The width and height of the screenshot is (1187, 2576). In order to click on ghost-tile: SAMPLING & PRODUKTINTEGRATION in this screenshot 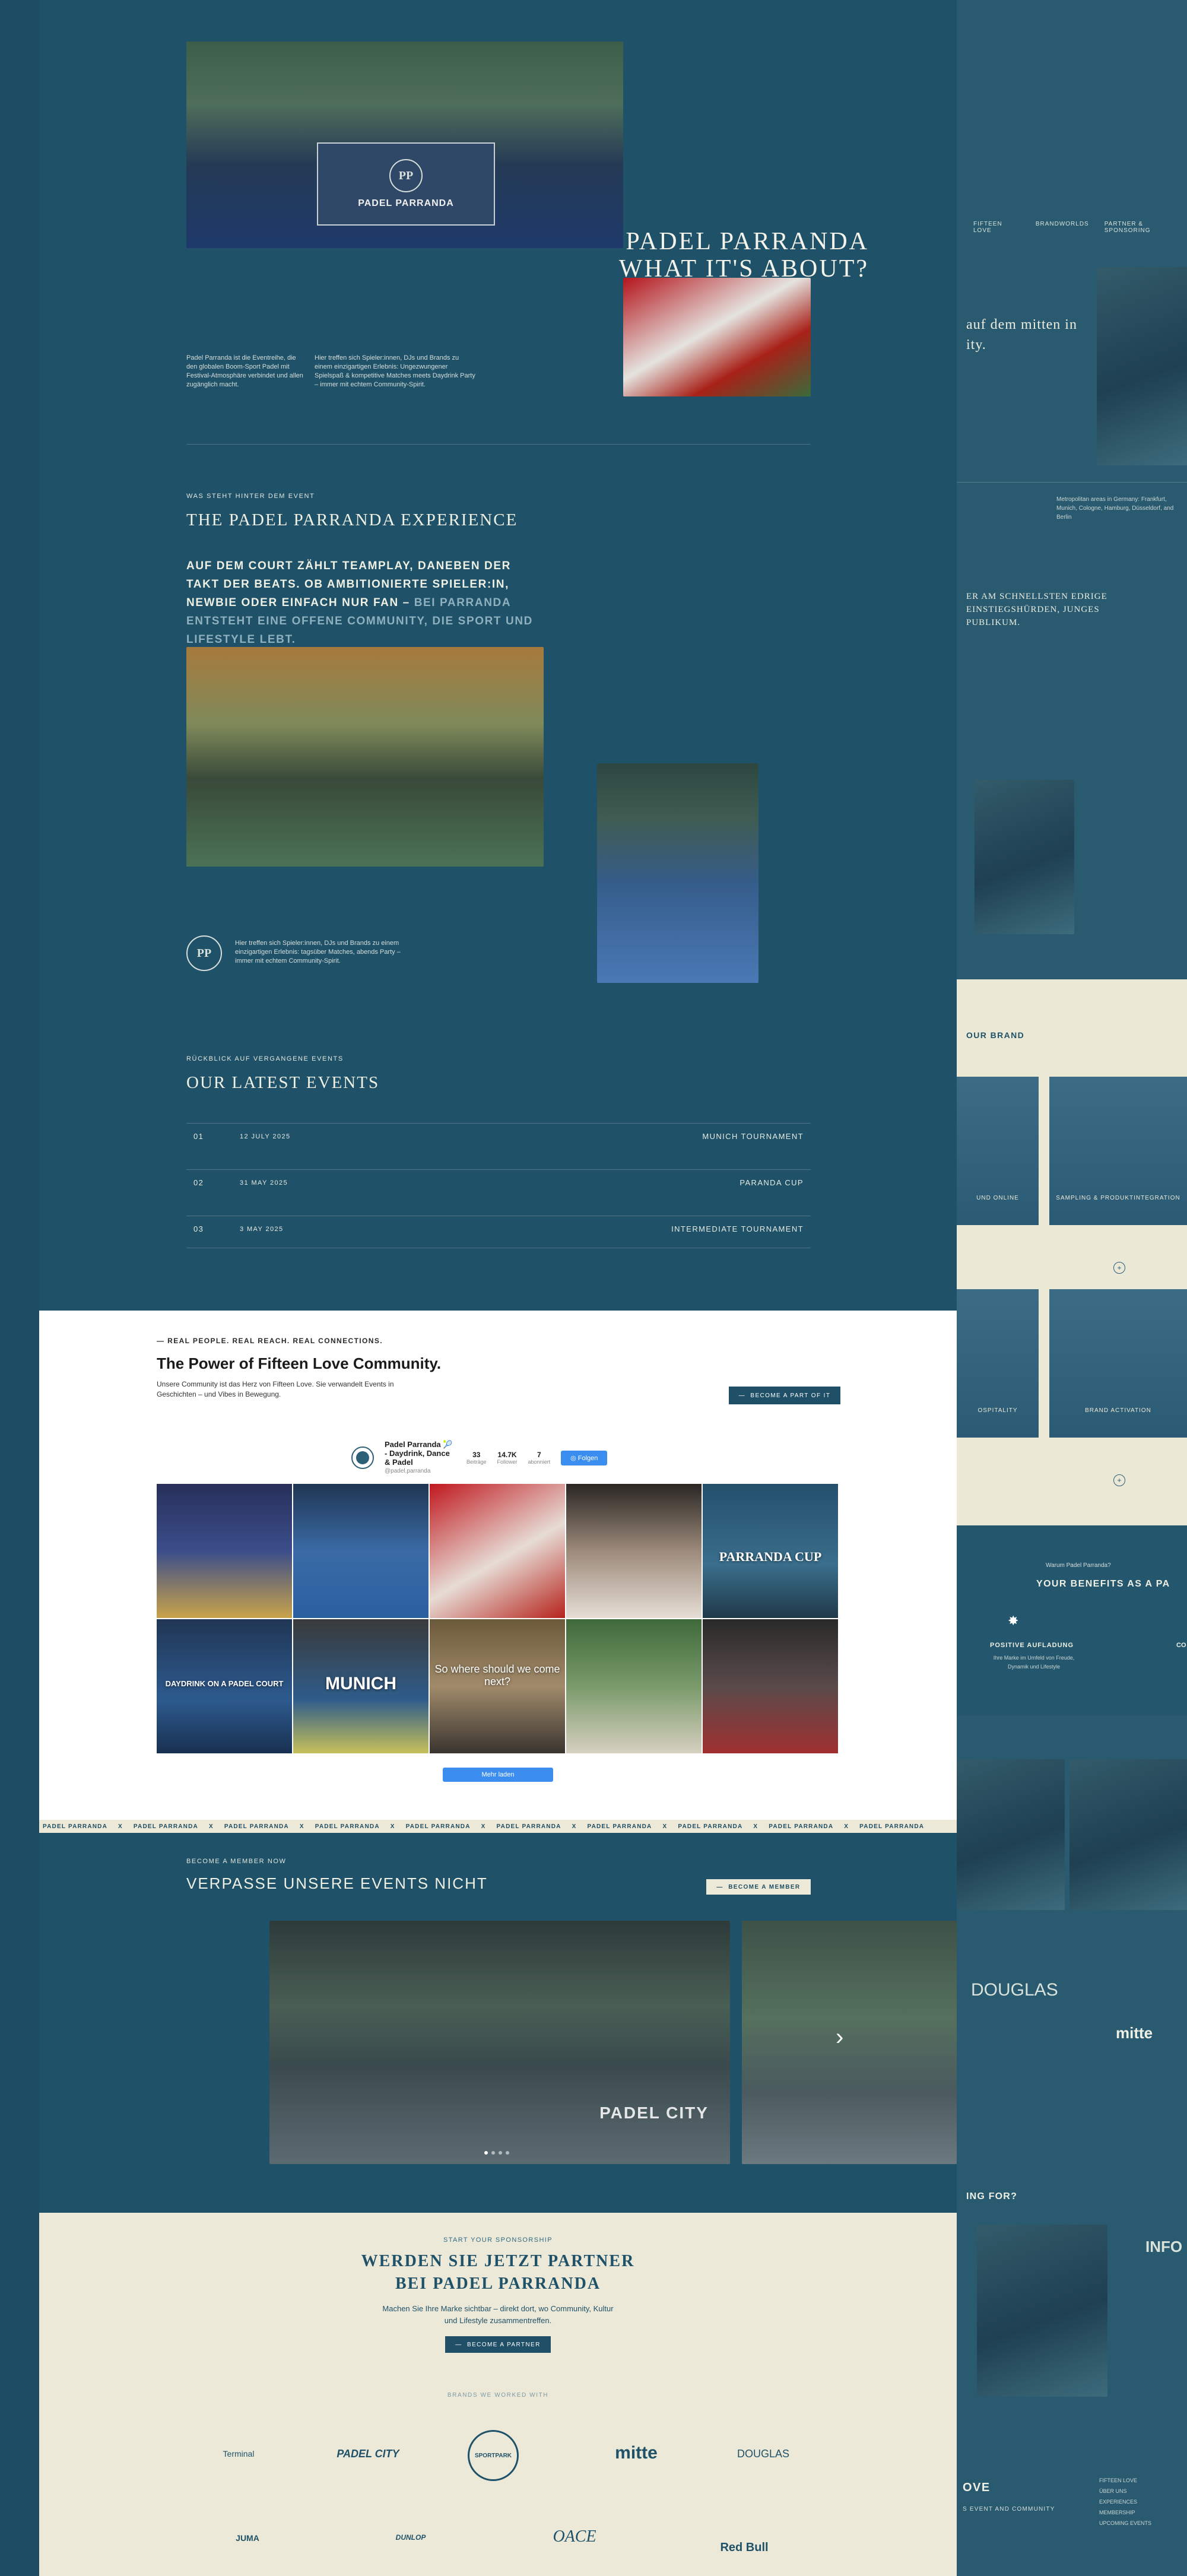, I will do `click(1118, 1151)`.